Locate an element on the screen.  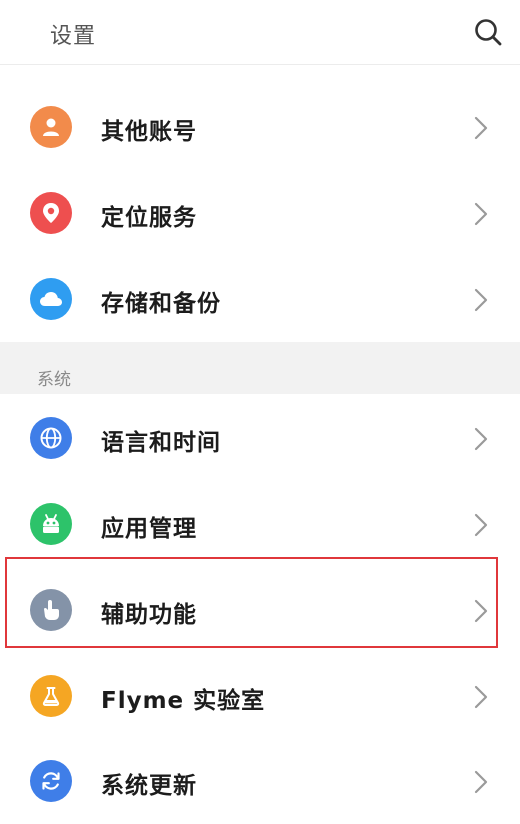
accessibility-icon-badge is located at coordinates (51, 610).